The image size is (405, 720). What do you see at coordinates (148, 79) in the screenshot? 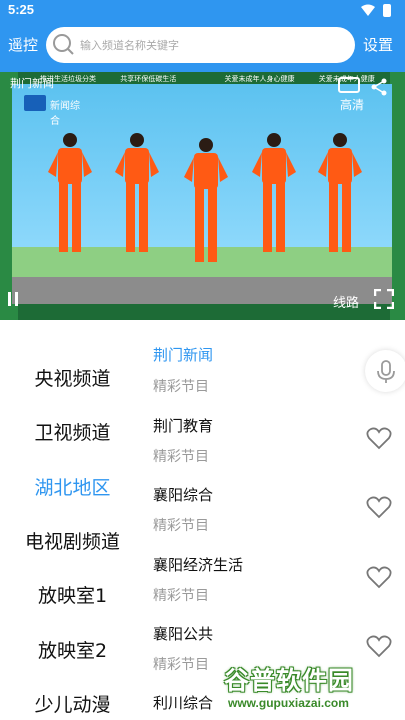
I see `ticker-item: 共享环保低碳生活` at bounding box center [148, 79].